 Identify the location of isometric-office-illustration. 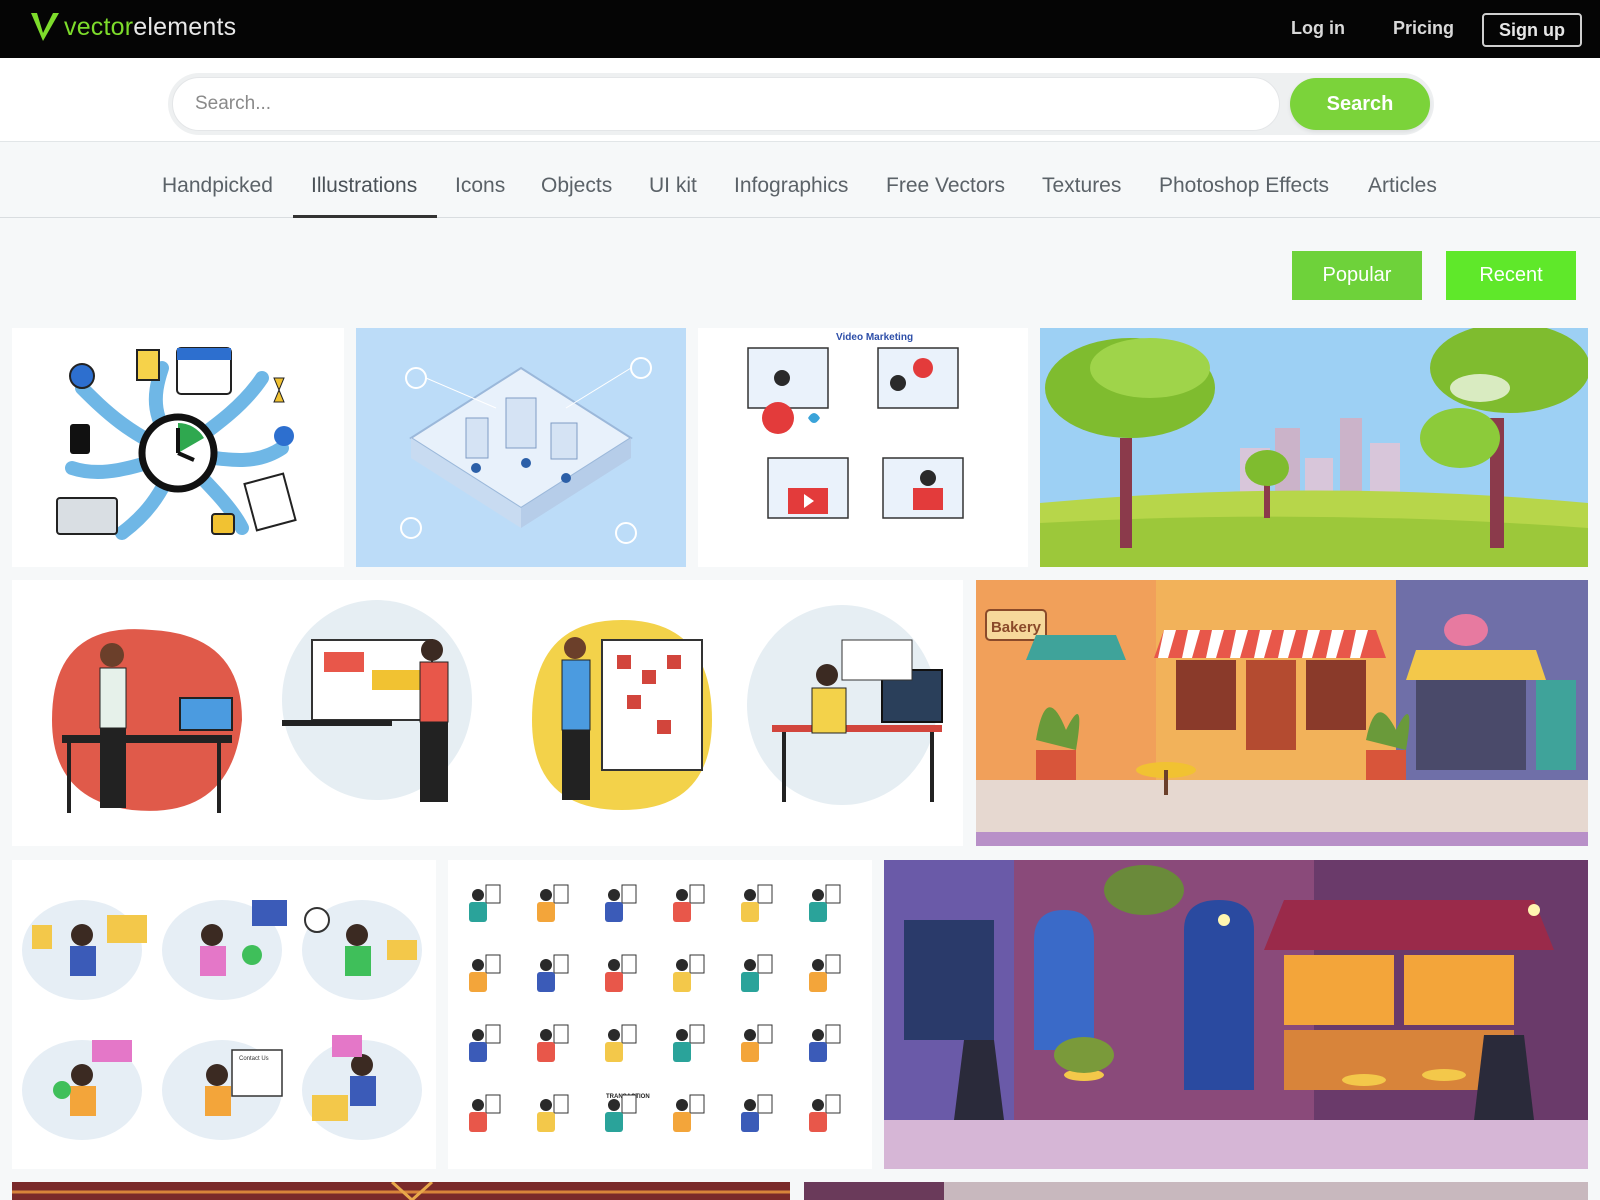
(526, 450).